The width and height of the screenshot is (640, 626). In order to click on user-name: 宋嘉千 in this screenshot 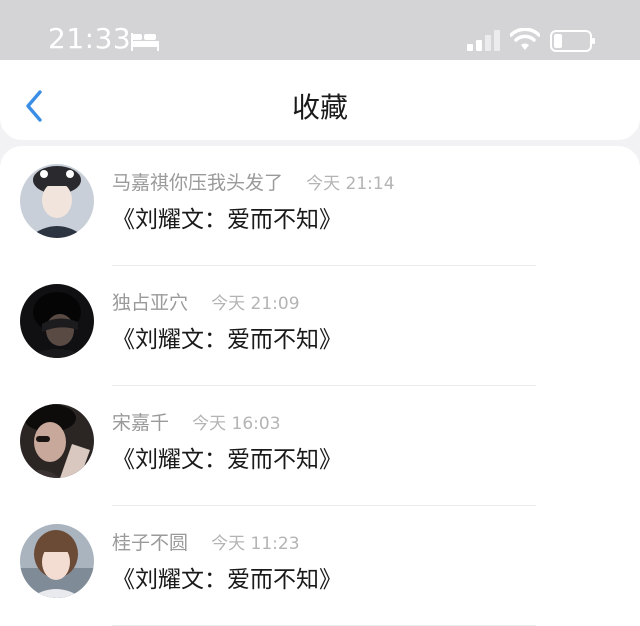, I will do `click(140, 423)`.